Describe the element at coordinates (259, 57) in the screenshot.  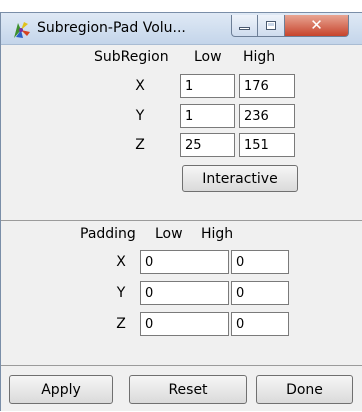
I see `subregion-high-header: High` at that location.